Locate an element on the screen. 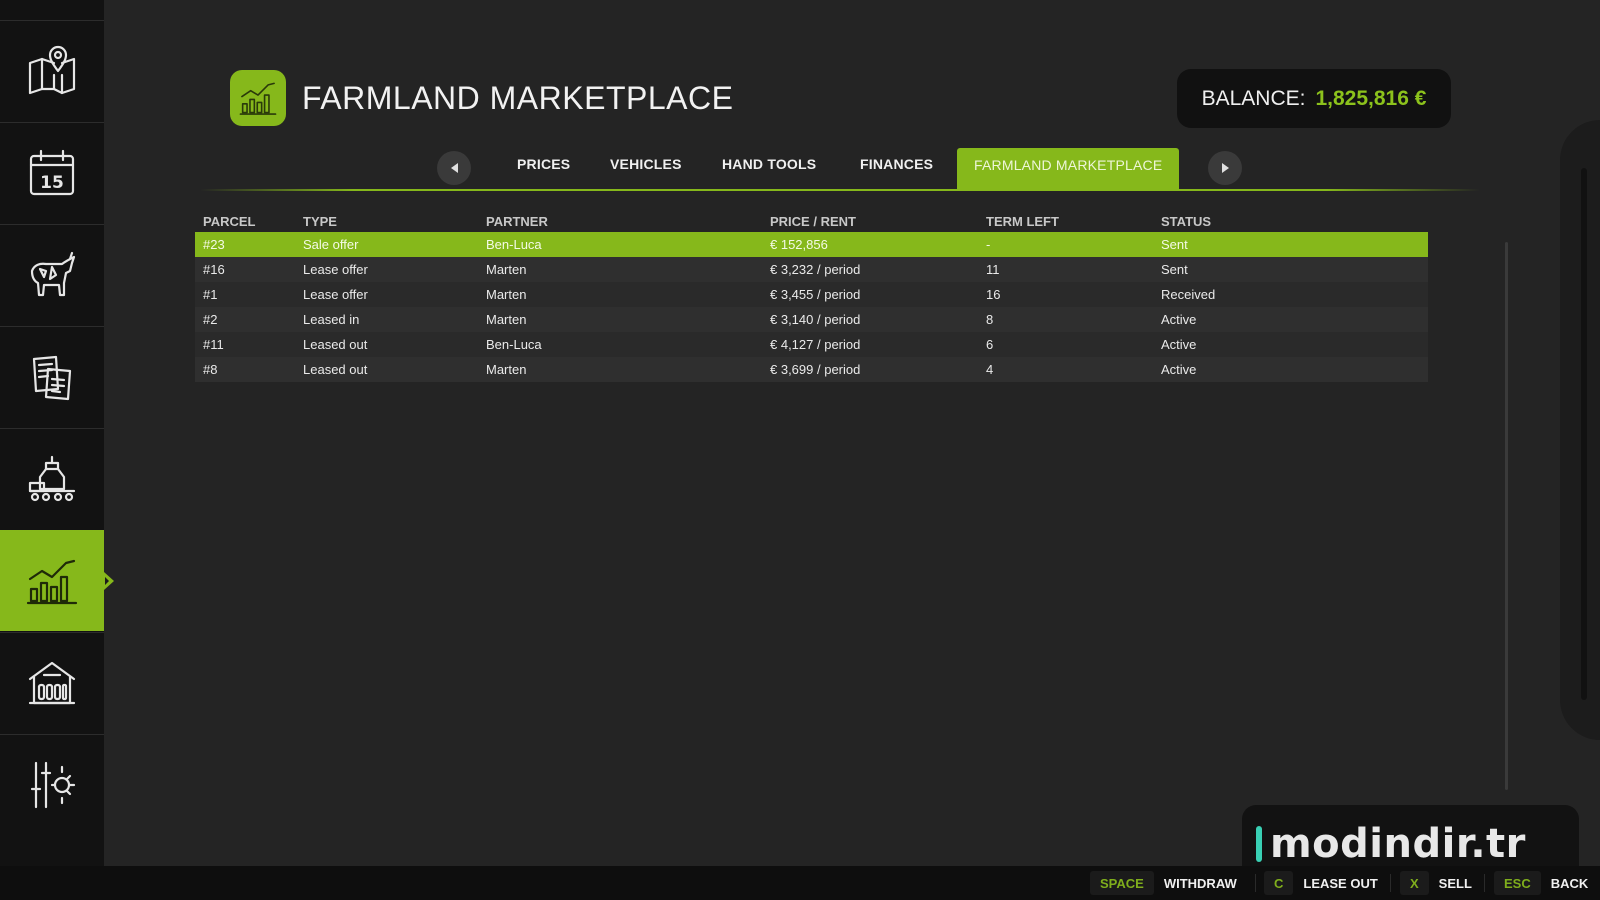 This screenshot has height=900, width=1600. barn-icon is located at coordinates (52, 683).